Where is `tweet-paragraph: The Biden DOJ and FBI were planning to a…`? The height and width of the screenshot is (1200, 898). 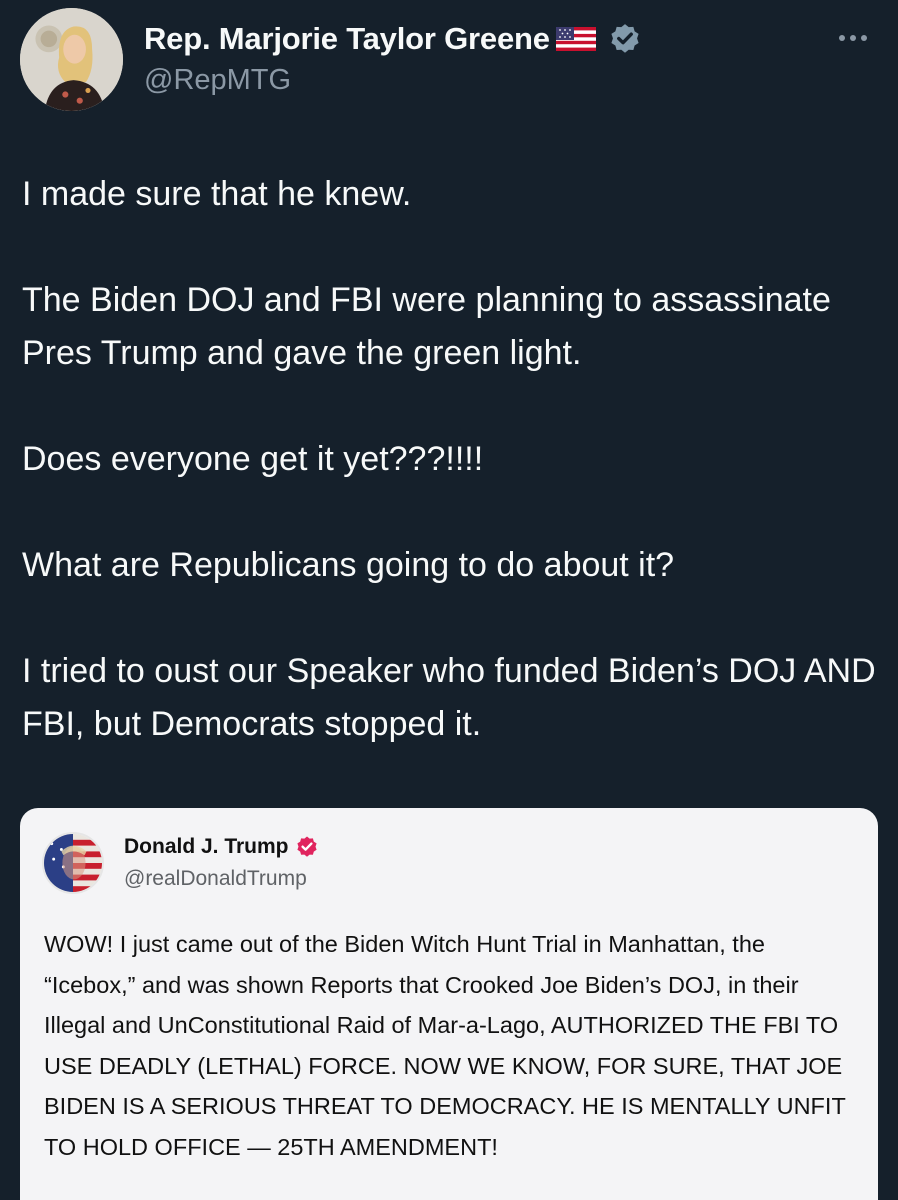
tweet-paragraph: The Biden DOJ and FBI were planning to a… is located at coordinates (426, 326).